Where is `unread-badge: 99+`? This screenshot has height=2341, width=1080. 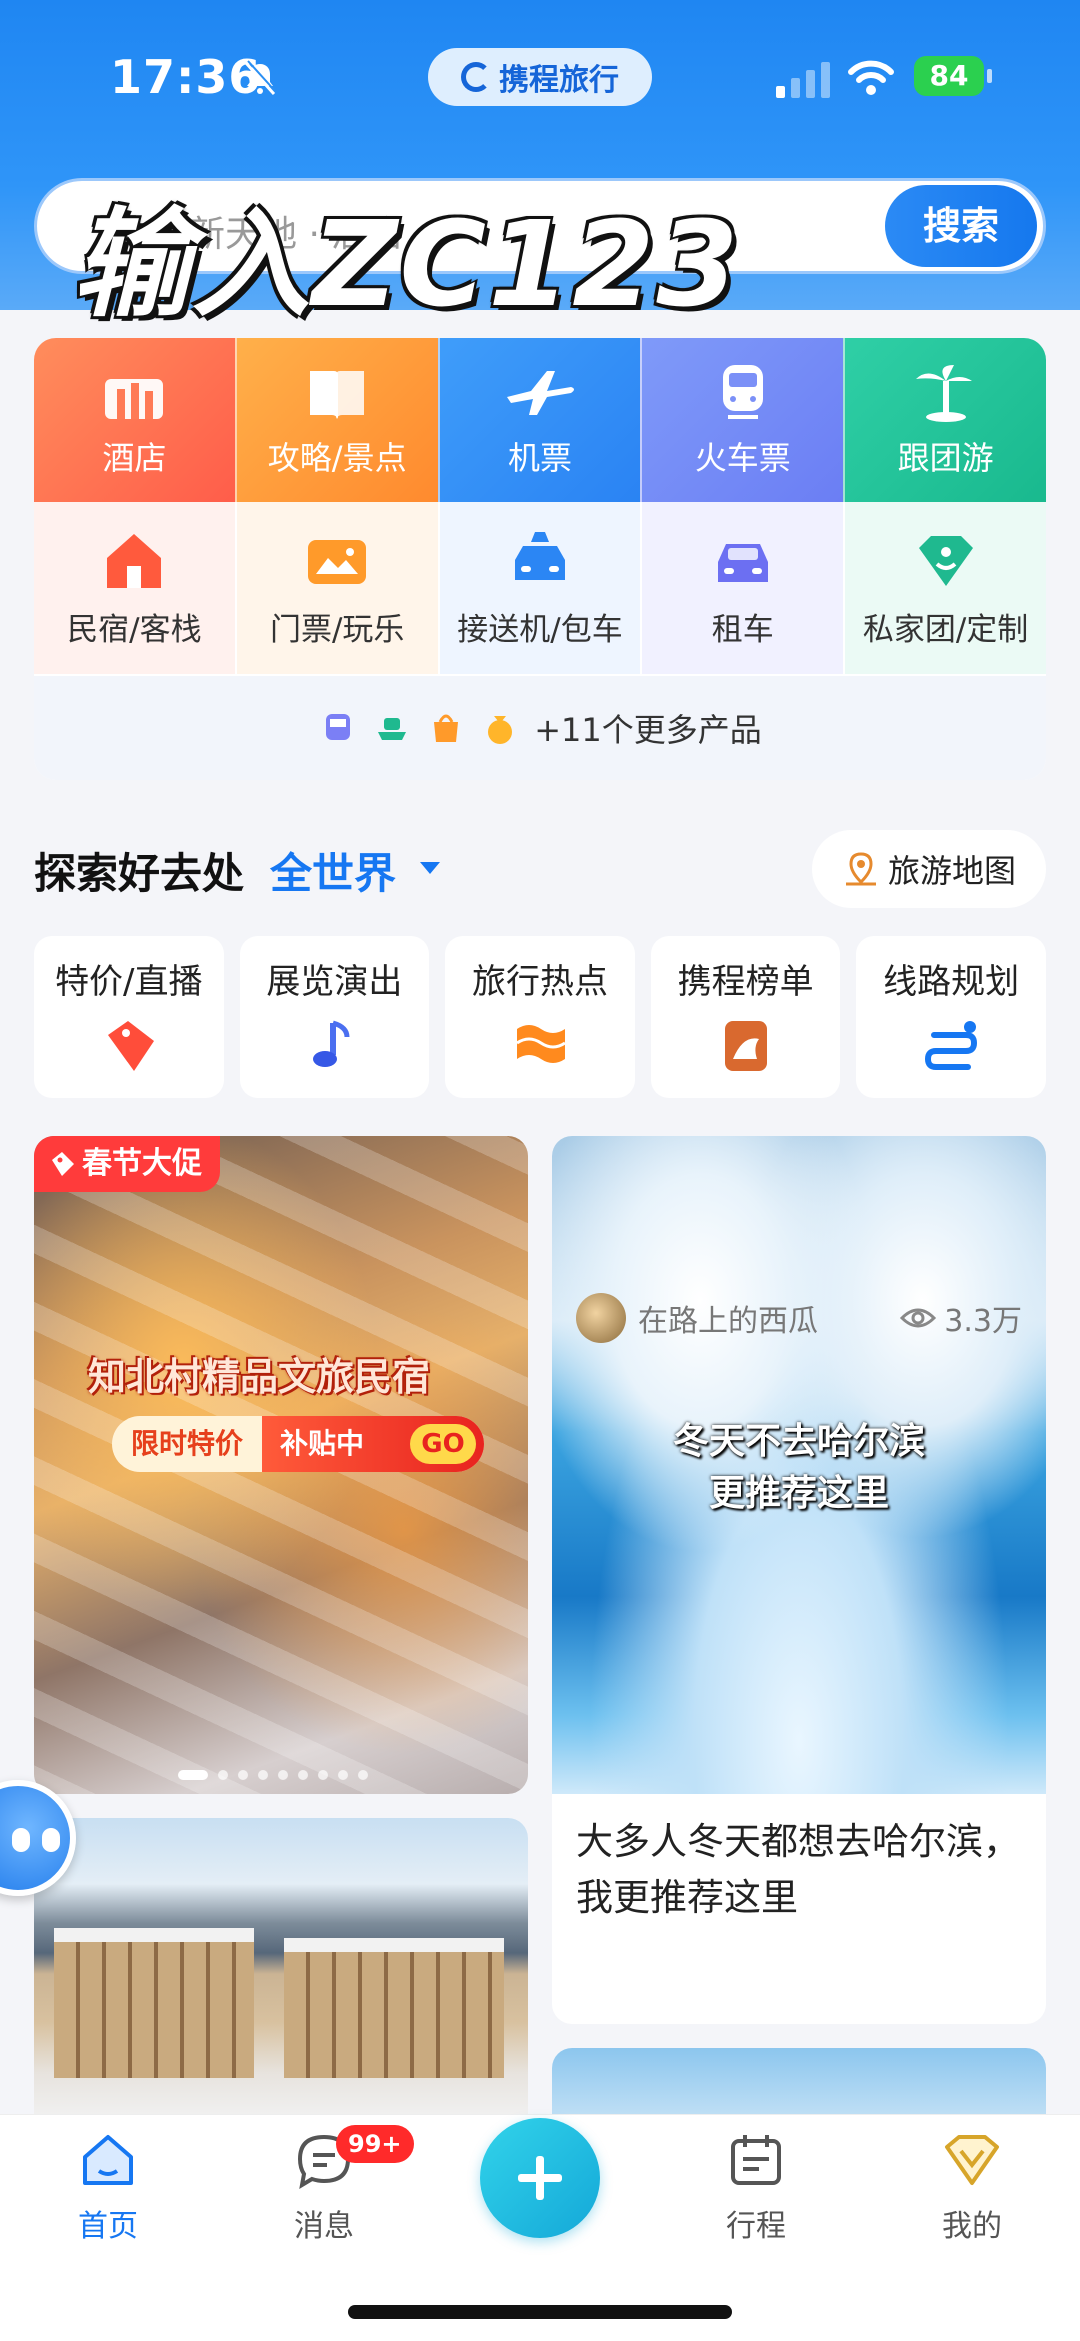 unread-badge: 99+ is located at coordinates (375, 2144).